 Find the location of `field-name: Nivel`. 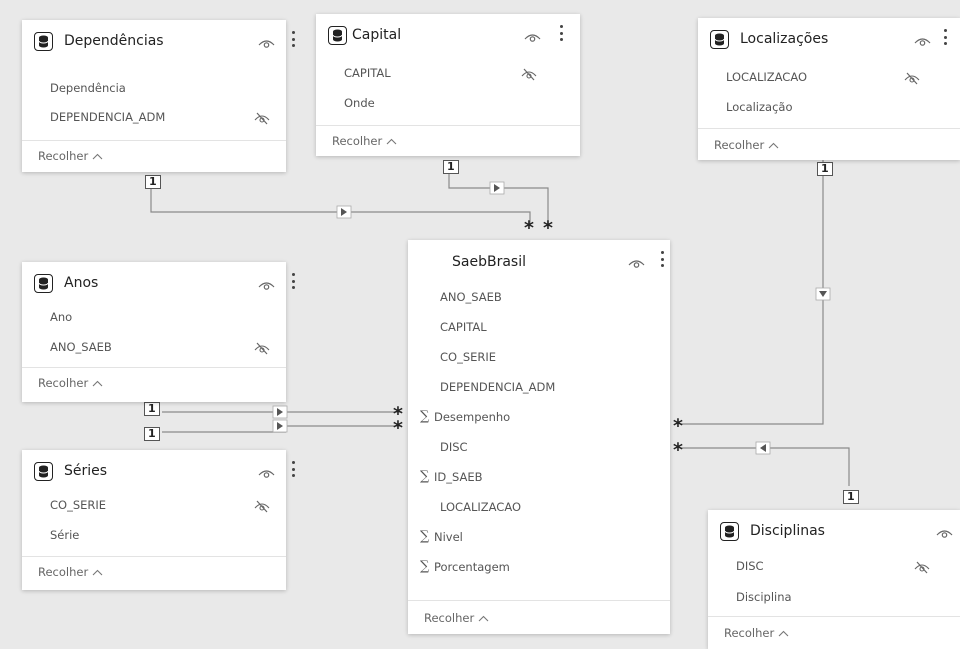

field-name: Nivel is located at coordinates (448, 537).